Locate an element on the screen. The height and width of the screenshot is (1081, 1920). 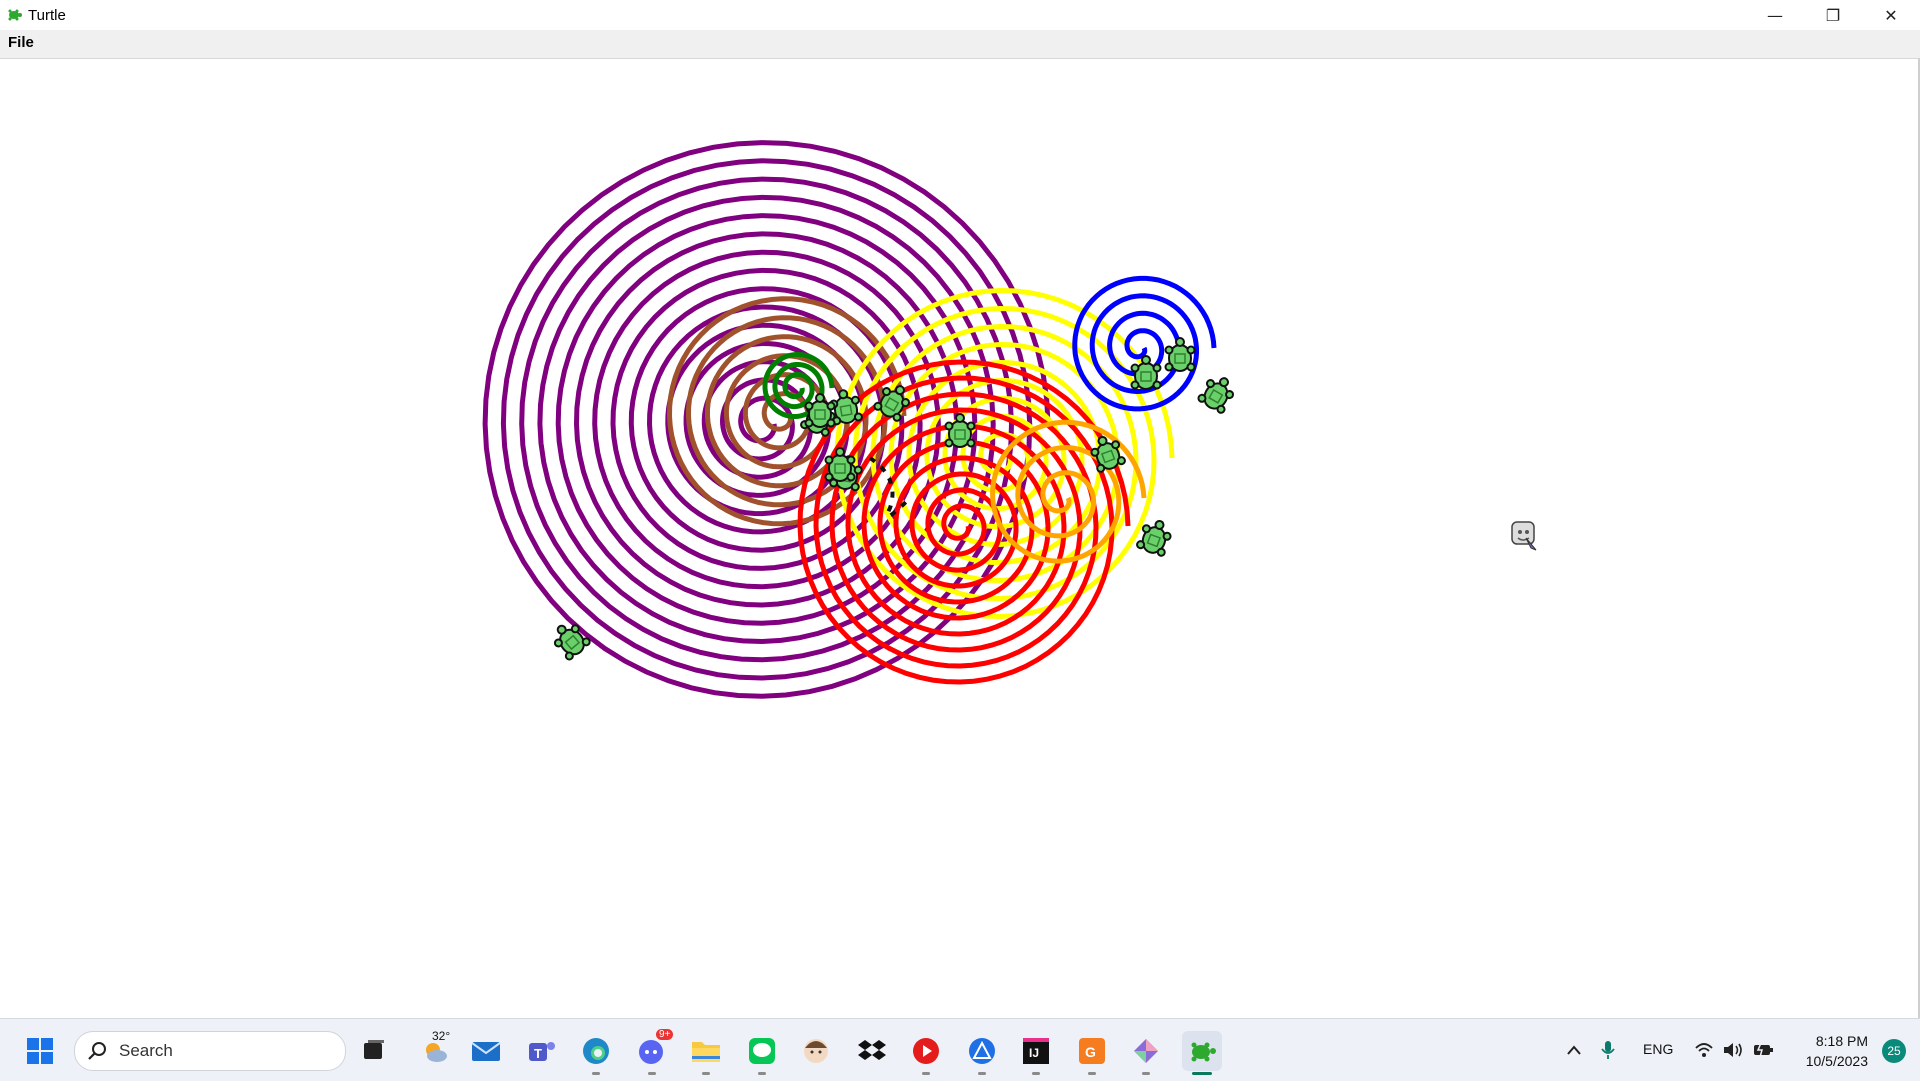
close-button: ✕ is located at coordinates (1891, 15).